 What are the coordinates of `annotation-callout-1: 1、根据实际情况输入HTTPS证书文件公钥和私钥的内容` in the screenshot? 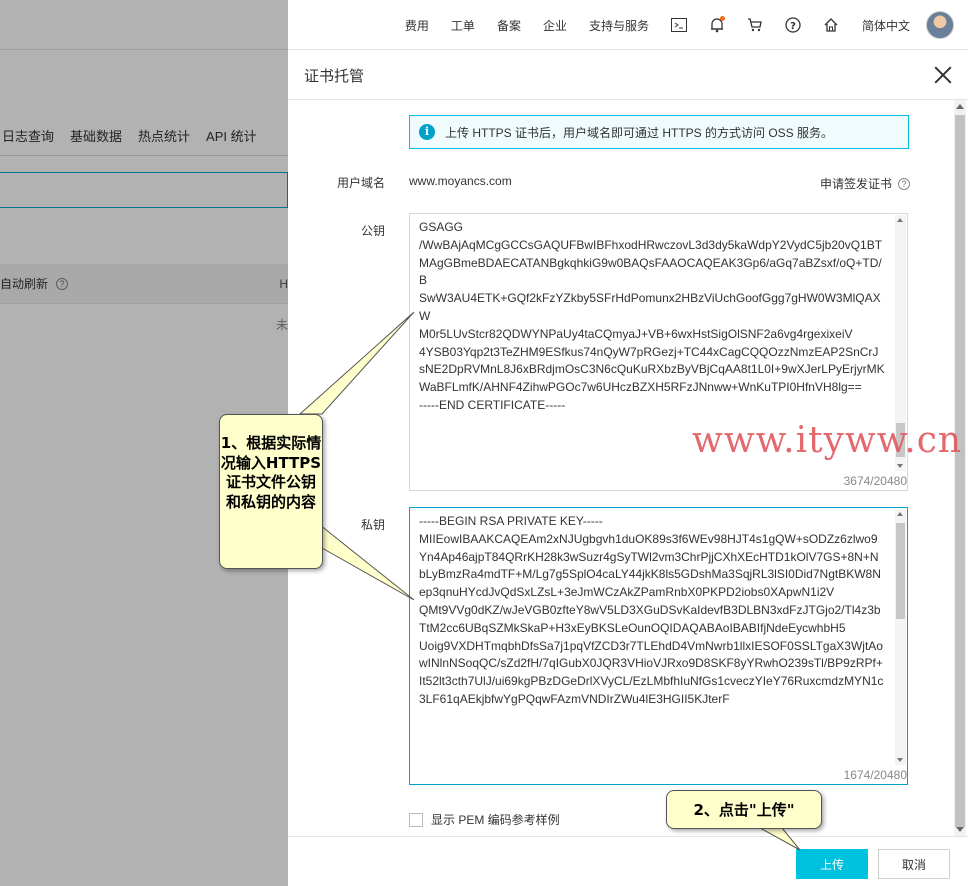 It's located at (271, 491).